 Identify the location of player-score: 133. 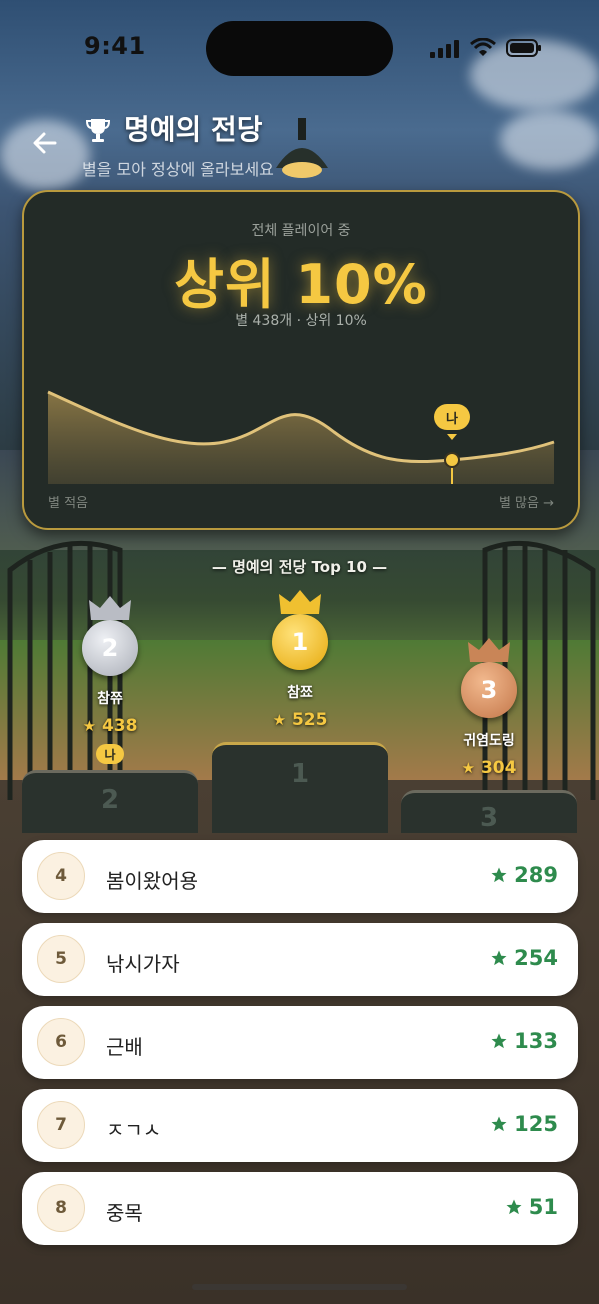
(524, 1041).